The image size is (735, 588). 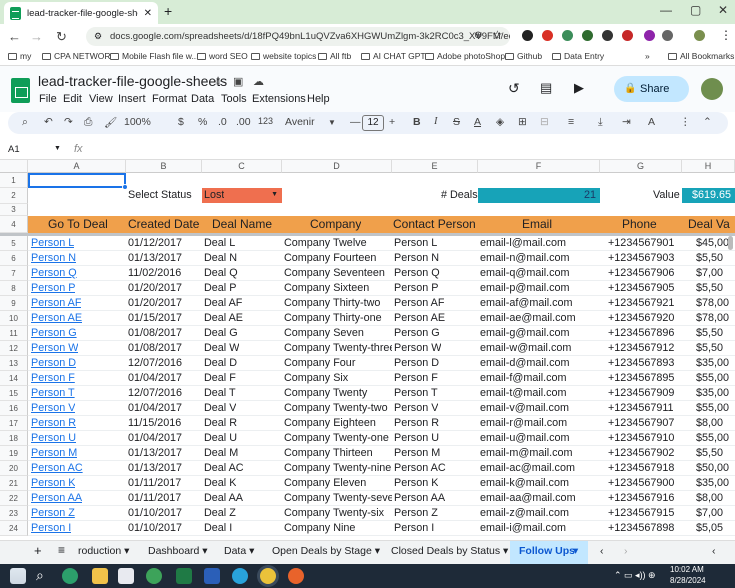 I want to click on text-color-button: A, so click(x=477, y=122).